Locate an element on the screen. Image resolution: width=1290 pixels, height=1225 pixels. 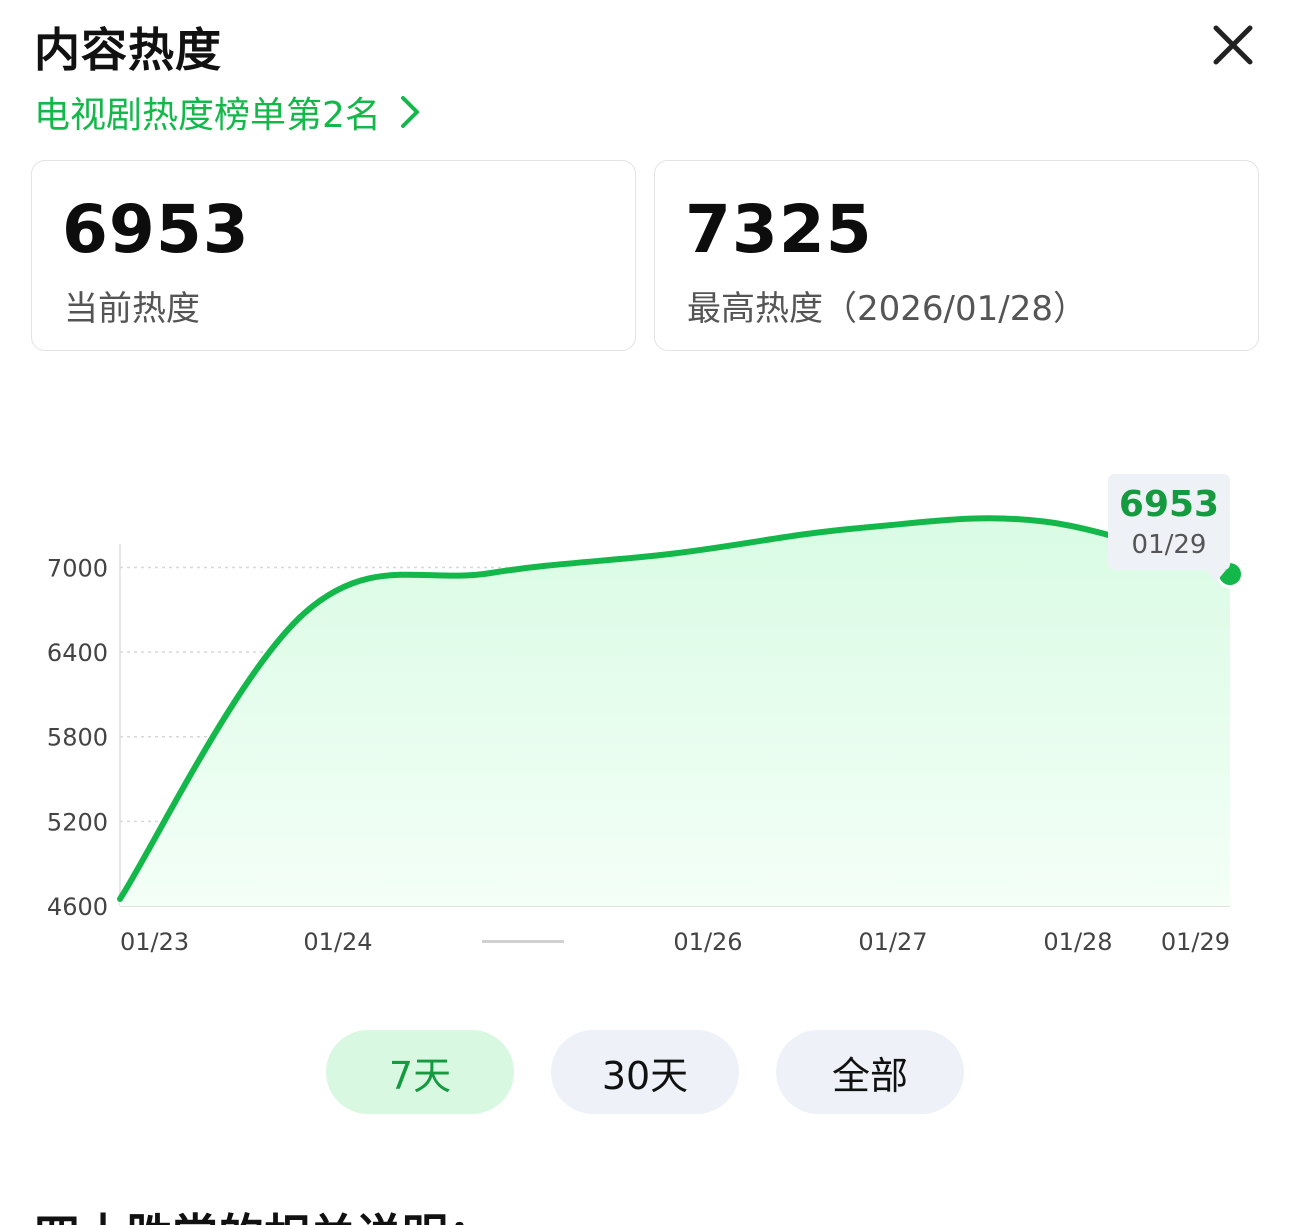
close-icon is located at coordinates (1233, 45).